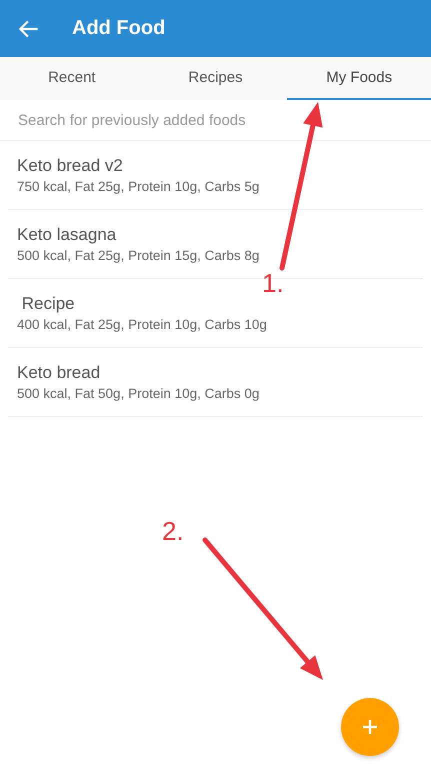  I want to click on food-name: Keto lasagna, so click(67, 235).